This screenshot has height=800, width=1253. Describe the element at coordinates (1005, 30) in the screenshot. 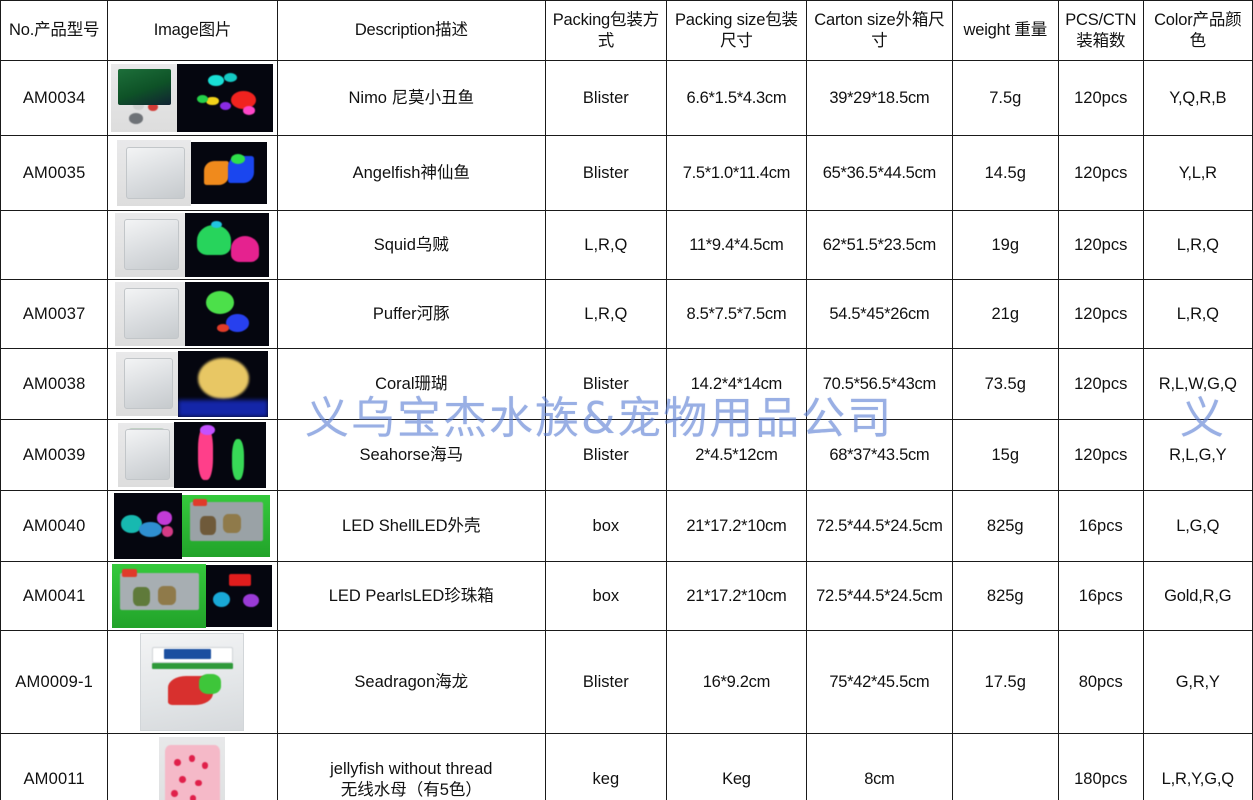

I see `column-header-weight: weight 重量` at that location.